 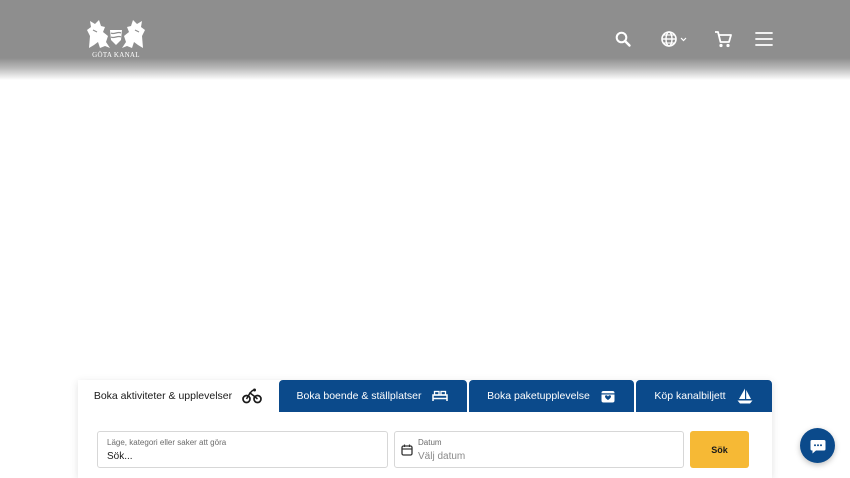 I want to click on lions-crest-icon, so click(x=116, y=34).